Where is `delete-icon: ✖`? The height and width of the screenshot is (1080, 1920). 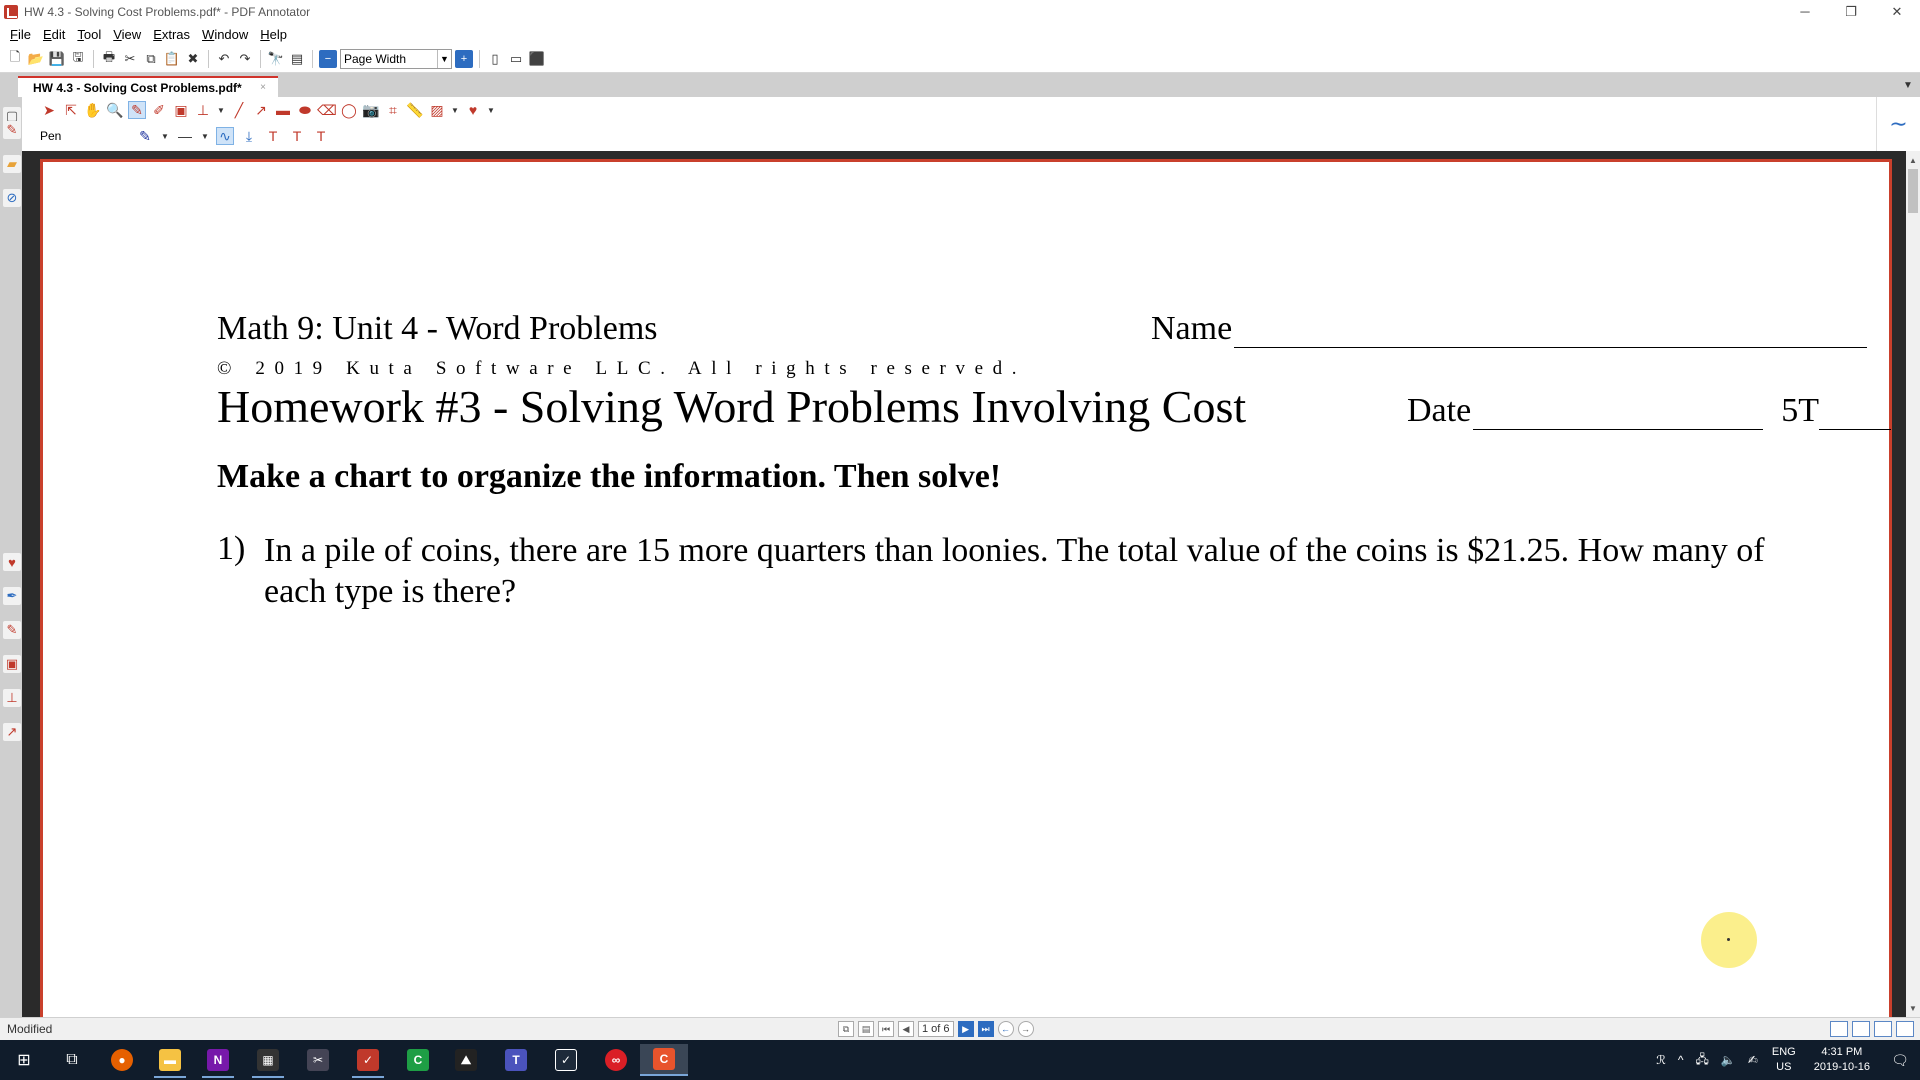
delete-icon: ✖ is located at coordinates (193, 59).